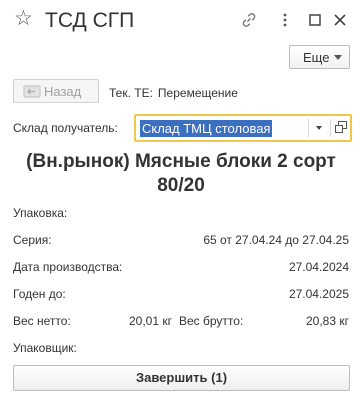 This screenshot has width=362, height=412. I want to click on warehouse-input: Склад ТМЦ столовая, so click(206, 128).